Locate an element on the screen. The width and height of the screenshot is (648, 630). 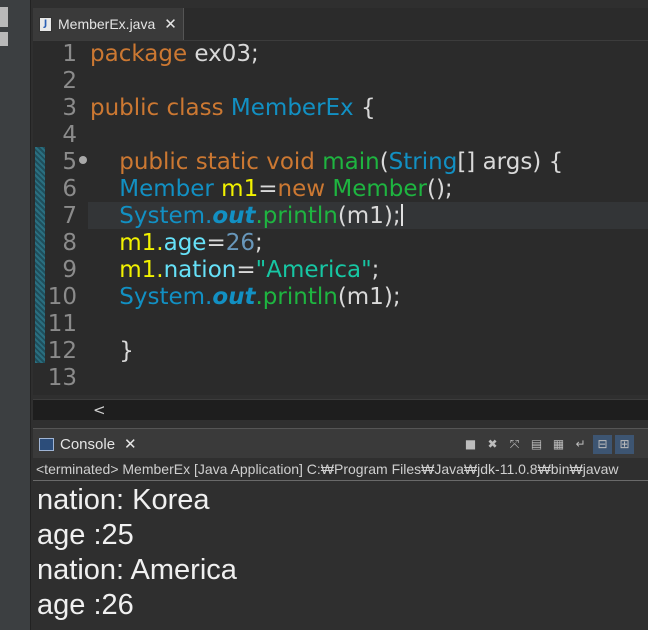
code-line: public static void main(String[] args) { is located at coordinates (326, 162).